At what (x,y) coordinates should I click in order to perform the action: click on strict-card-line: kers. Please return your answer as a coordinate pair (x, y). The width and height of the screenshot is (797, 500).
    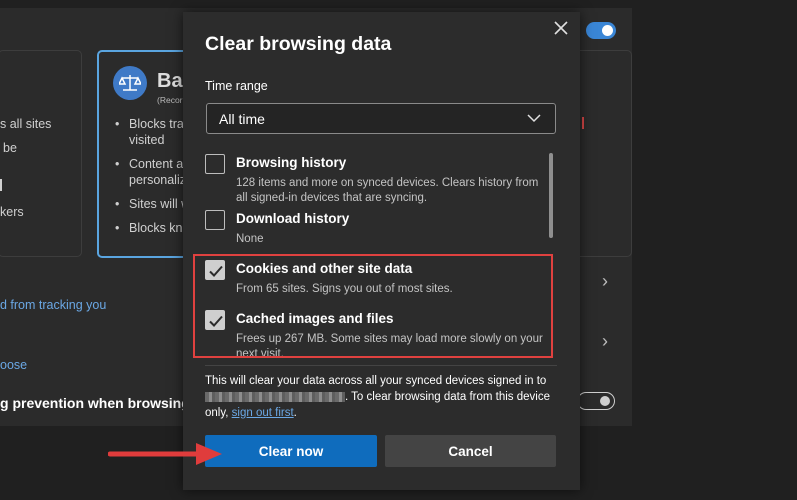
    Looking at the image, I should click on (12, 212).